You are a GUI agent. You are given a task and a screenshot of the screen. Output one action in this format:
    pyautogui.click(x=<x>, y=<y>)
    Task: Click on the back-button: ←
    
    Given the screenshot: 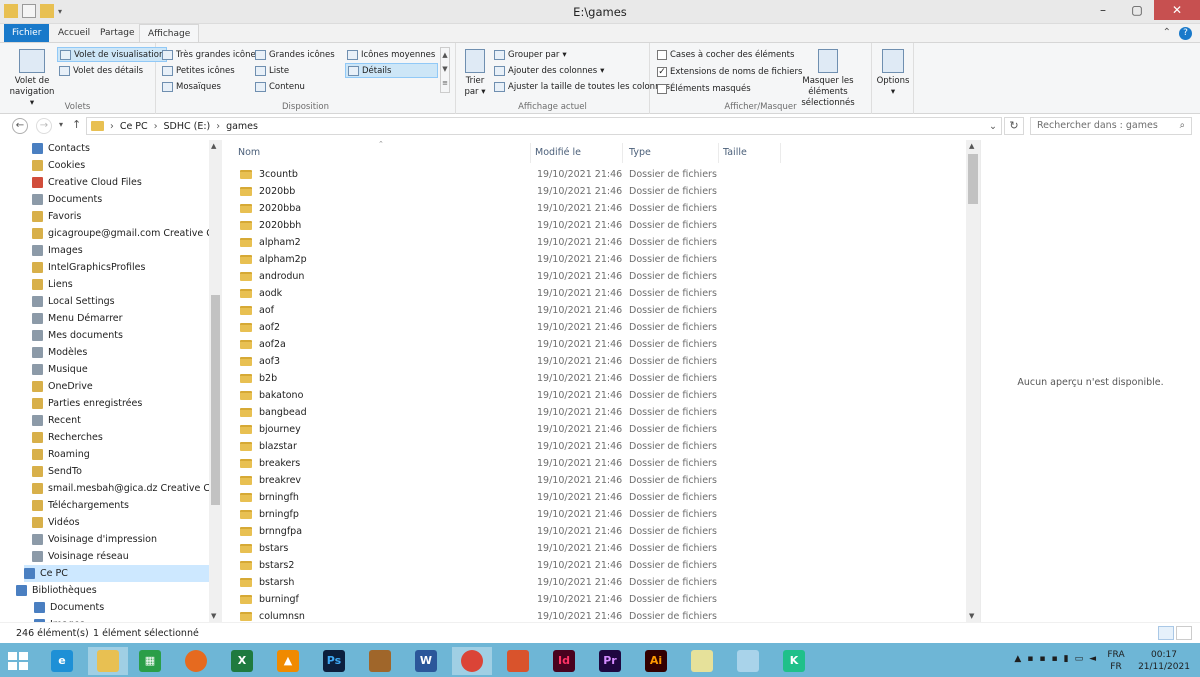 What is the action you would take?
    pyautogui.click(x=20, y=126)
    